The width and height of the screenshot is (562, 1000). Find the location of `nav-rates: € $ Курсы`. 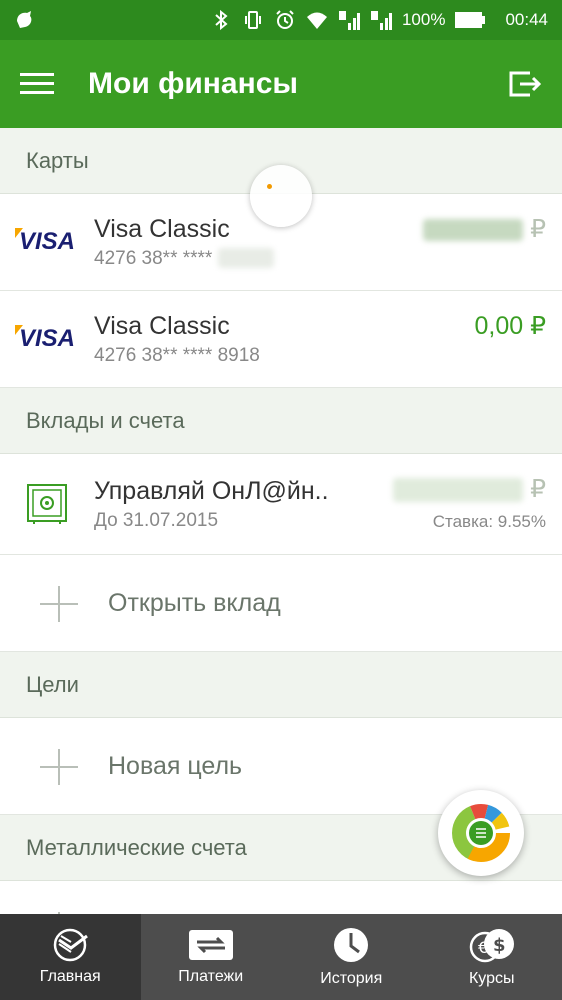

nav-rates: € $ Курсы is located at coordinates (492, 957).